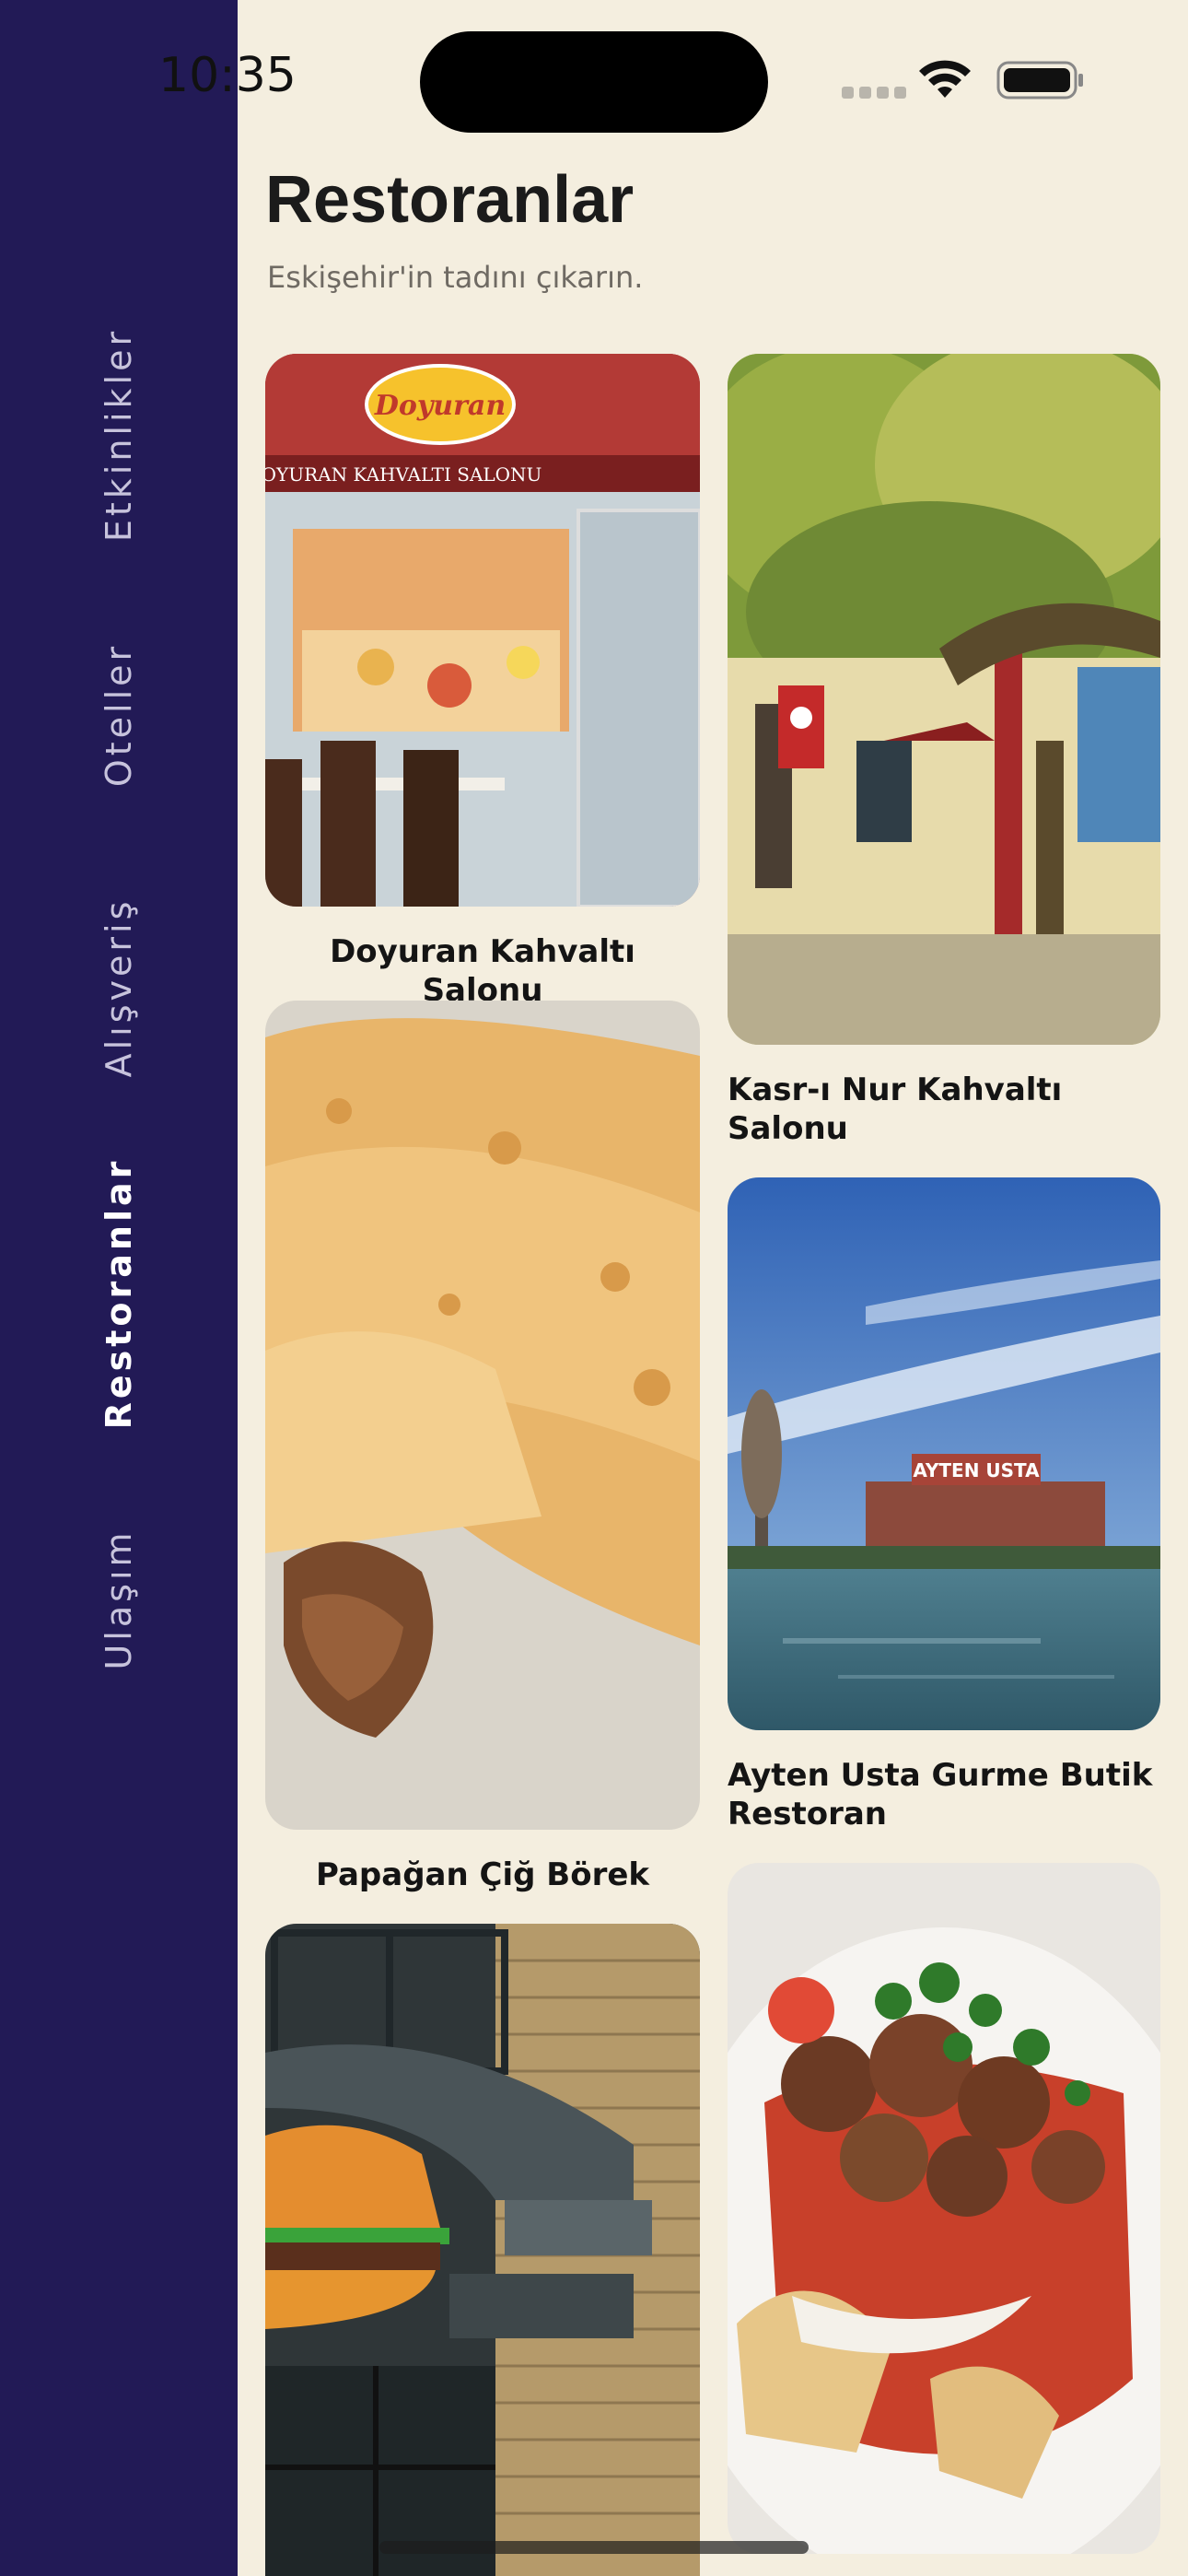  I want to click on restaurant-name: Ayten Usta Gurme Butik Restoran, so click(940, 1794).